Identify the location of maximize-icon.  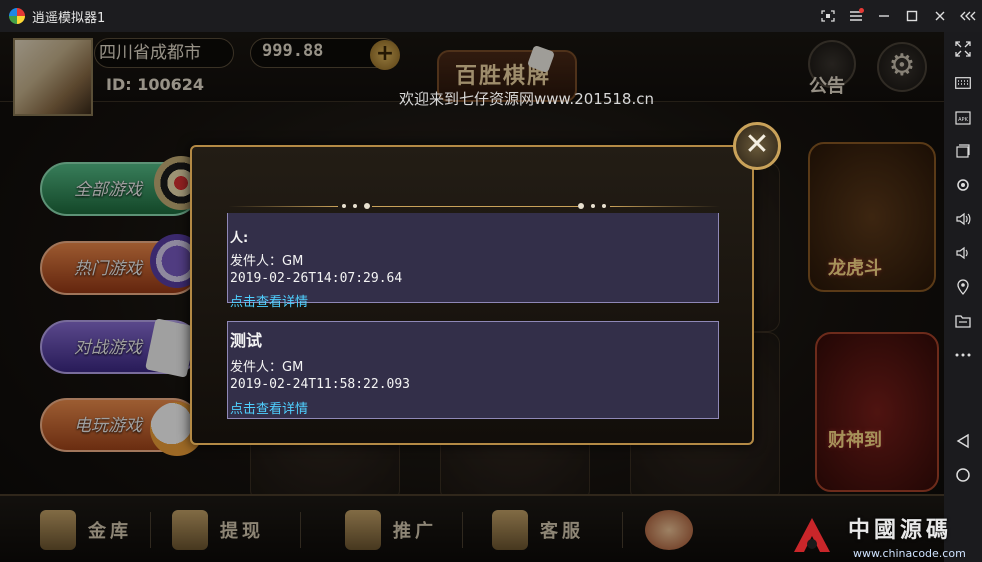
(912, 16).